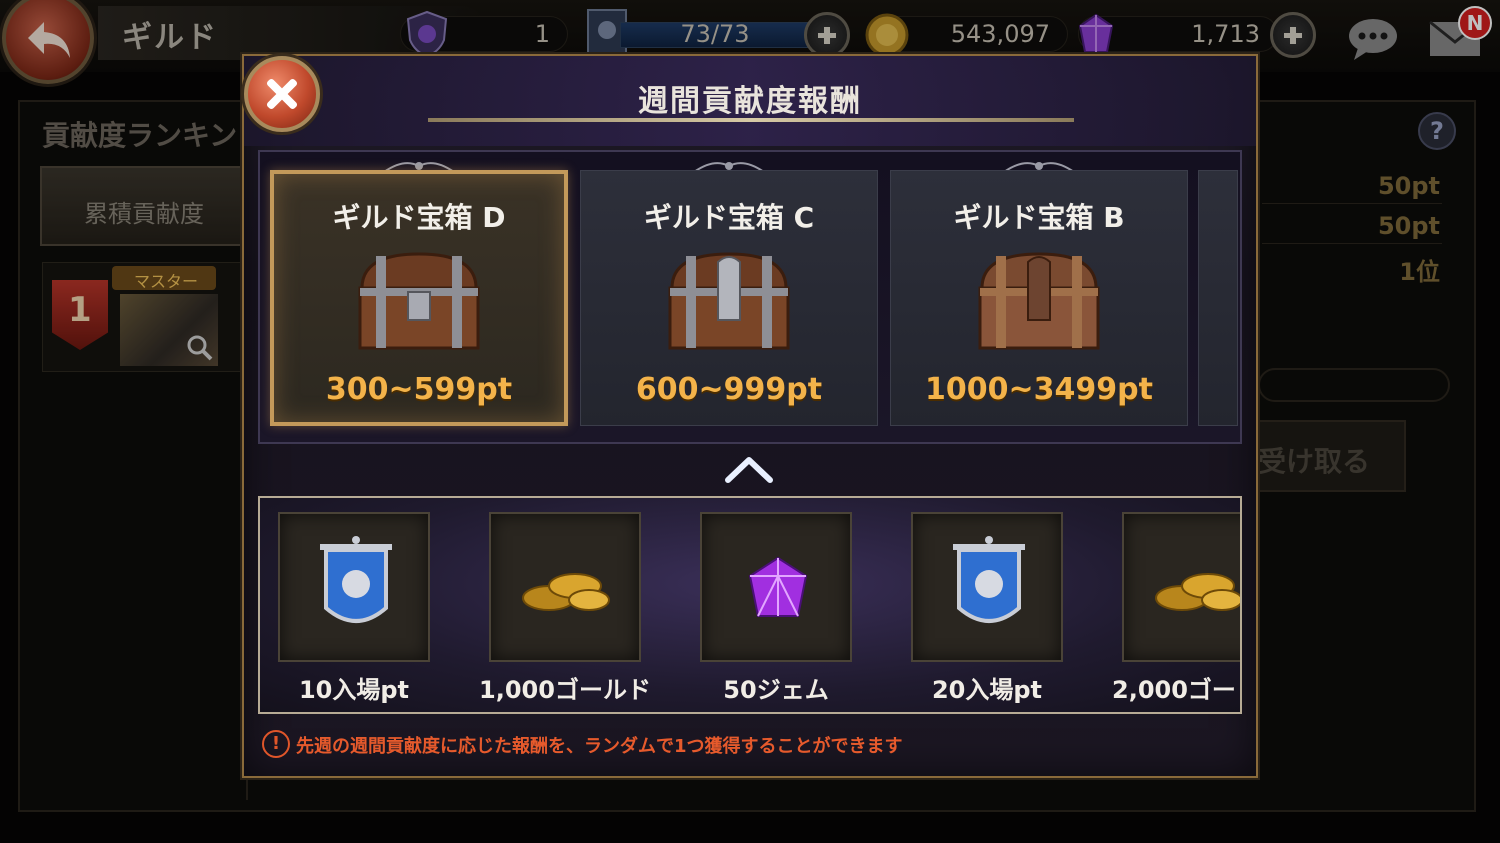 The image size is (1500, 843). I want to click on reward-label: 1,000ゴールド, so click(565, 690).